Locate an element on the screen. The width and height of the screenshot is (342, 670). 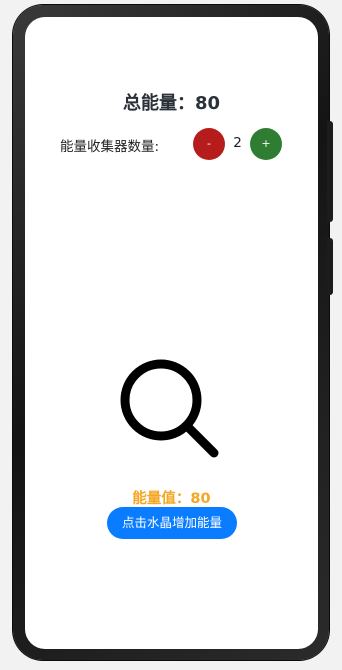
total-energy-title: 总能量：80 is located at coordinates (171, 102).